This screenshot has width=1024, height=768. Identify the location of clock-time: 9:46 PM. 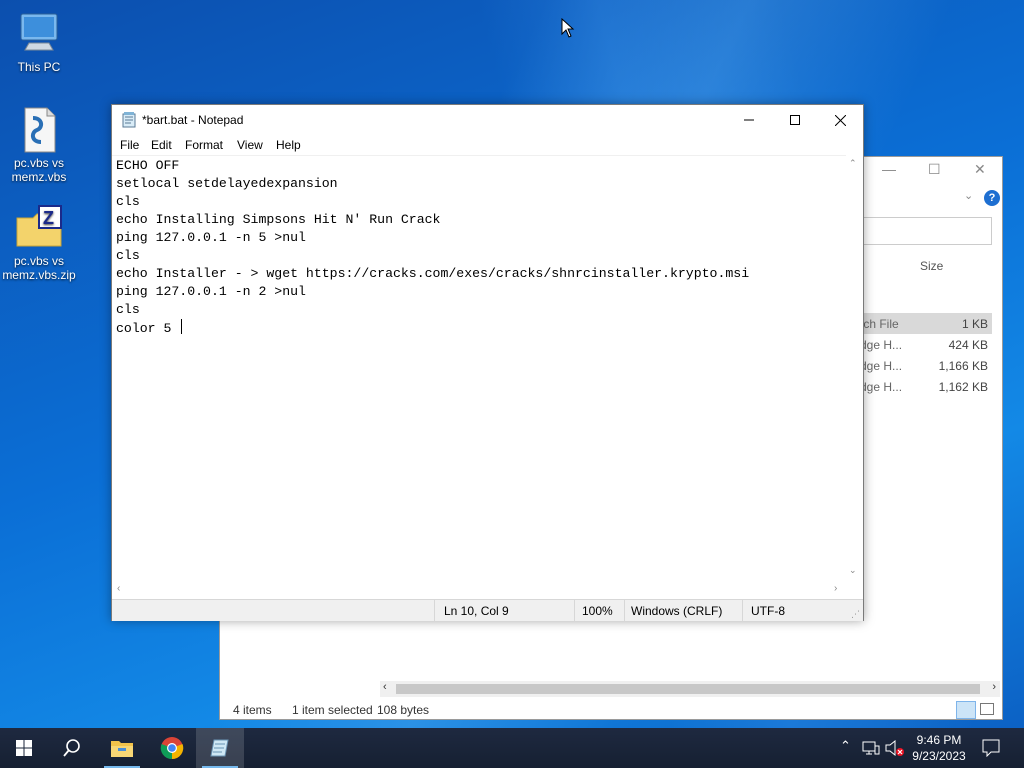
(939, 740).